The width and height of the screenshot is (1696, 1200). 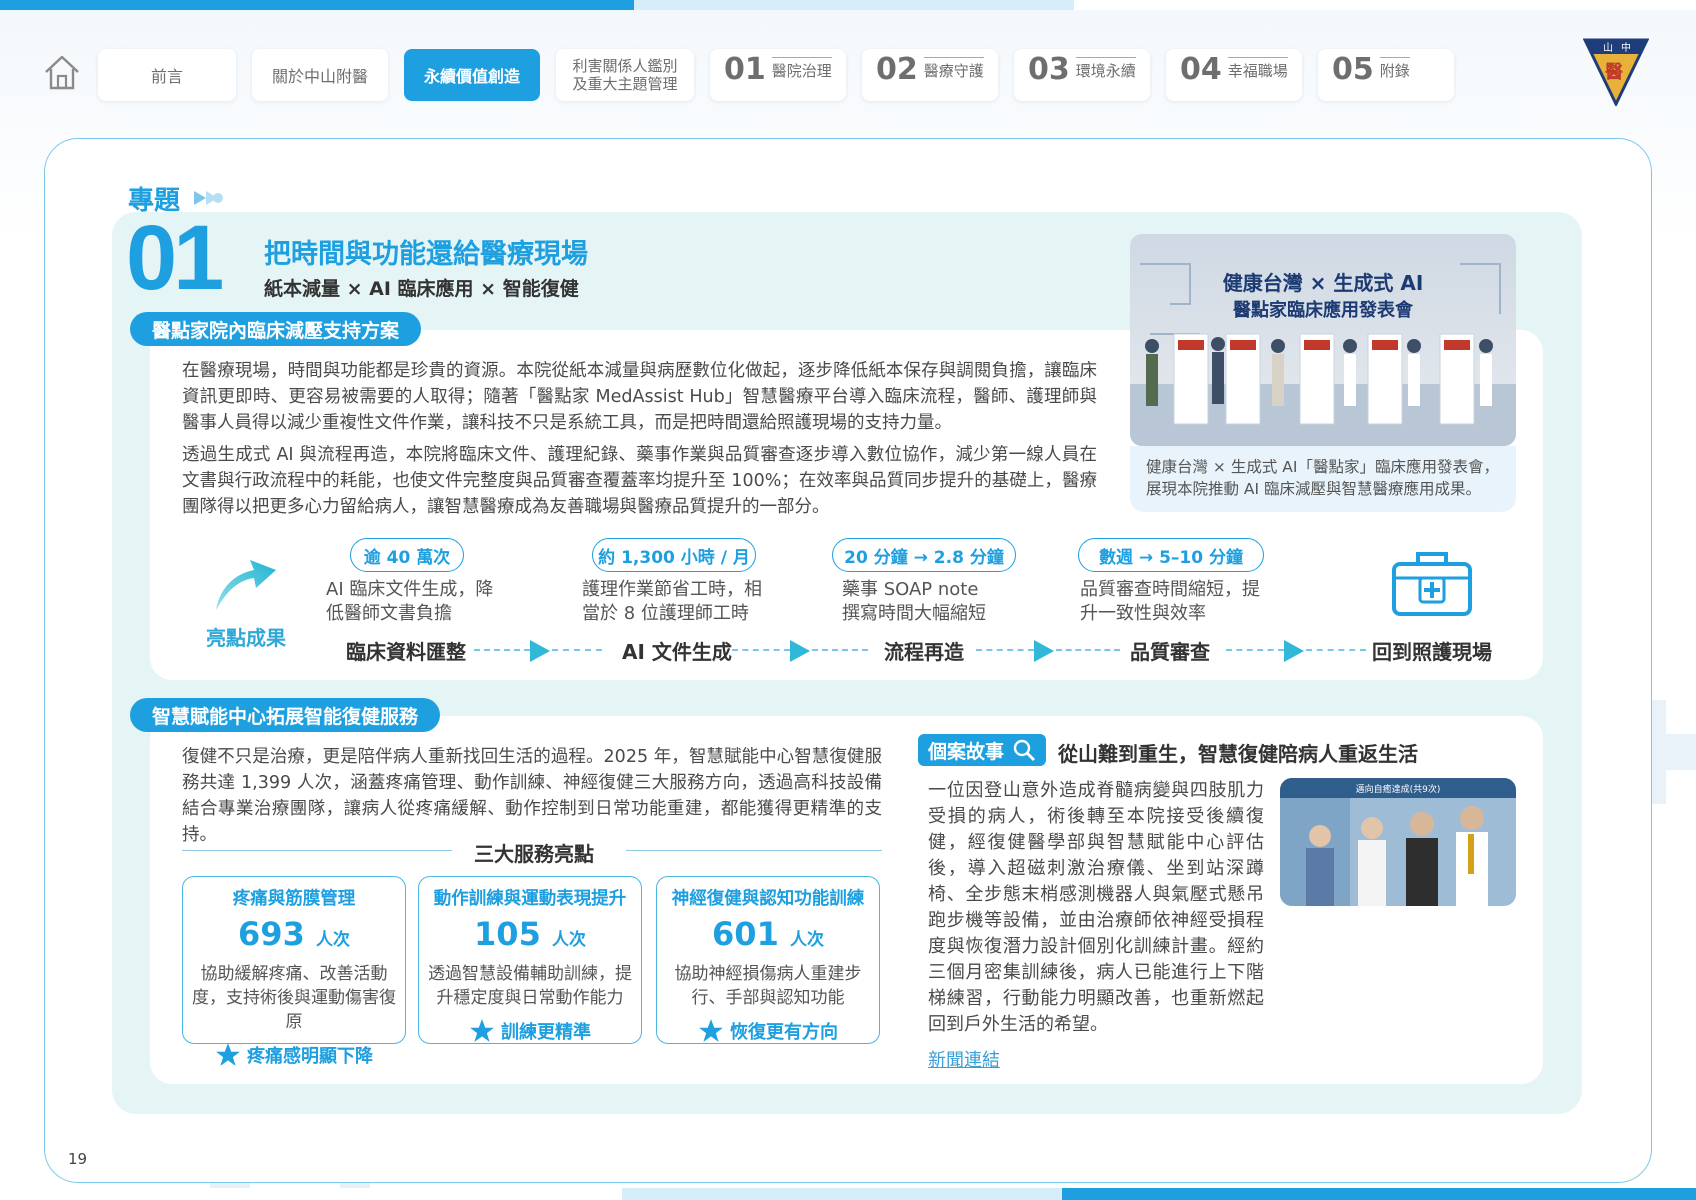 I want to click on case-story-tag: 個案故事, so click(x=982, y=750).